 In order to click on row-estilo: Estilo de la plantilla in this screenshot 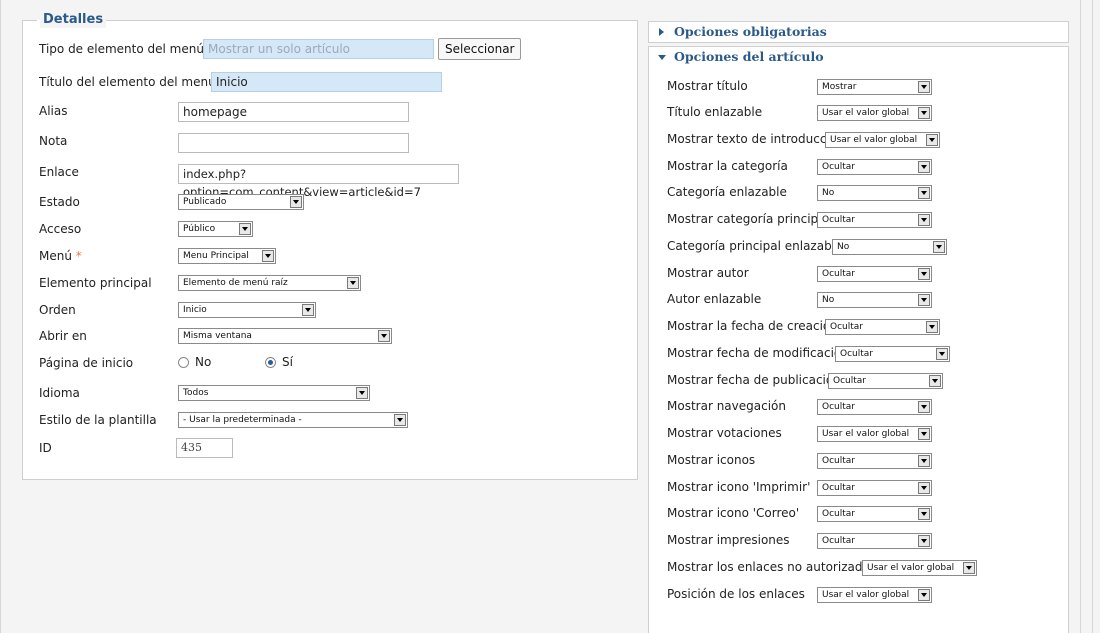, I will do `click(106, 421)`.